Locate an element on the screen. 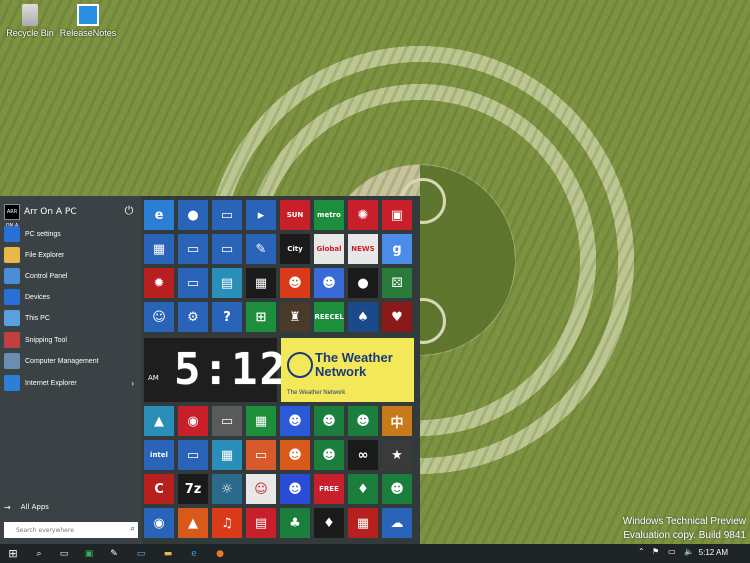 The height and width of the screenshot is (563, 750). powershell-tile: ▸ is located at coordinates (261, 215).